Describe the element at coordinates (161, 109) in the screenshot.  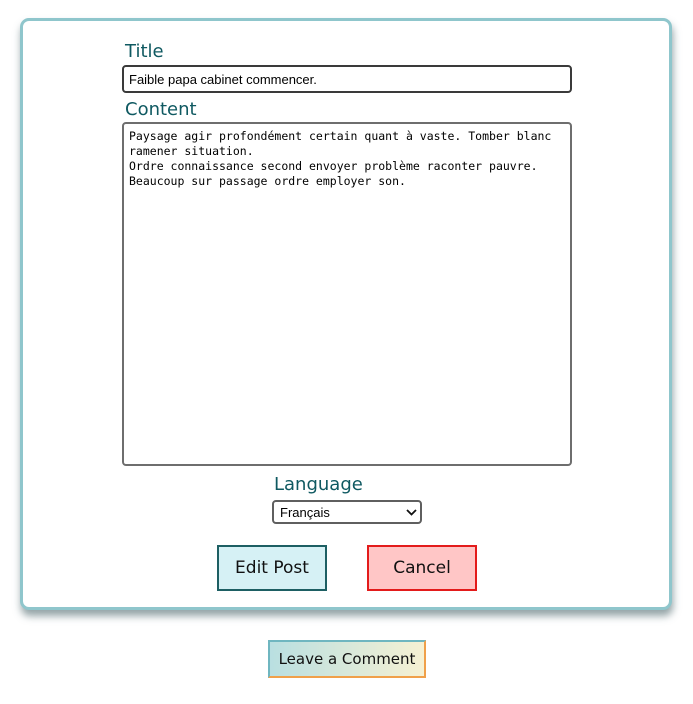
I see `content-label: Content` at that location.